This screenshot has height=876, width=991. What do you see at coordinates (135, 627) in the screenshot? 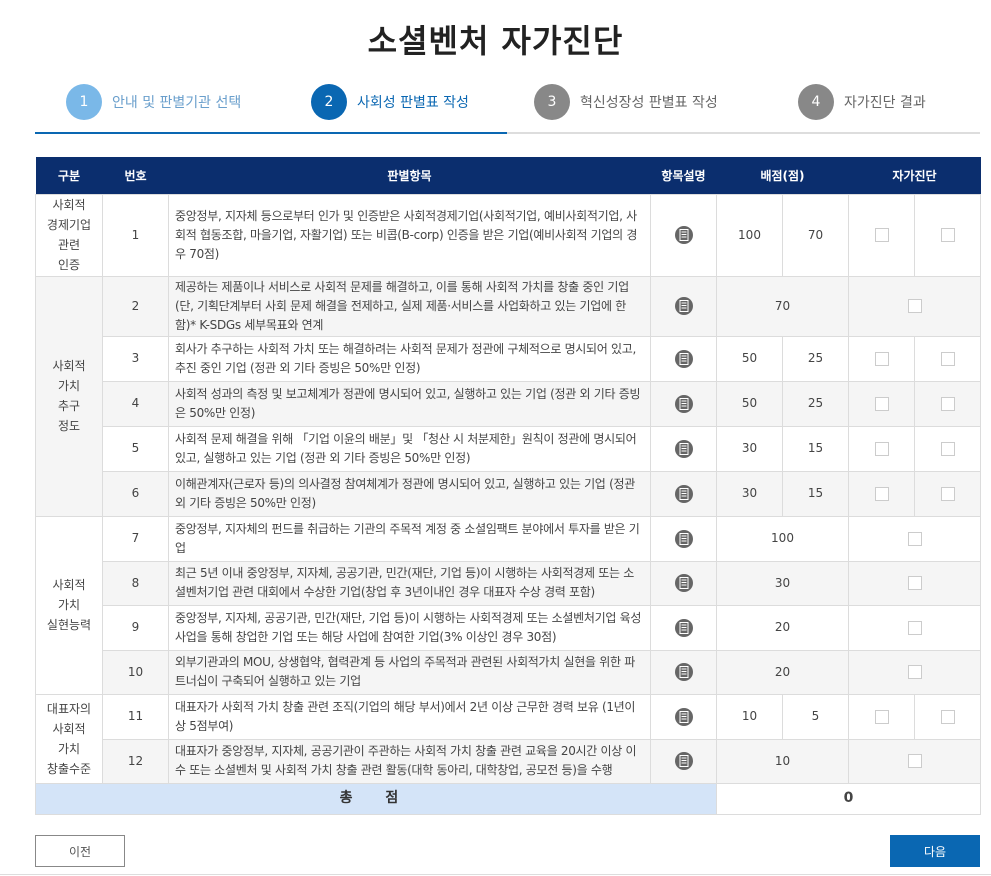
I see `row-number: 9` at bounding box center [135, 627].